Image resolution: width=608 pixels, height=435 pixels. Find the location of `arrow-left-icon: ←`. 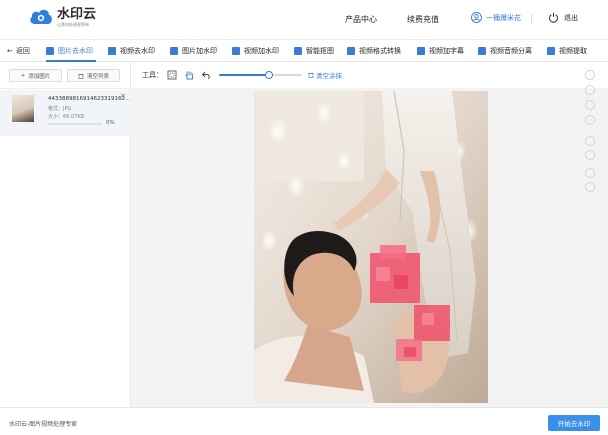

arrow-left-icon: ← is located at coordinates (10, 51).